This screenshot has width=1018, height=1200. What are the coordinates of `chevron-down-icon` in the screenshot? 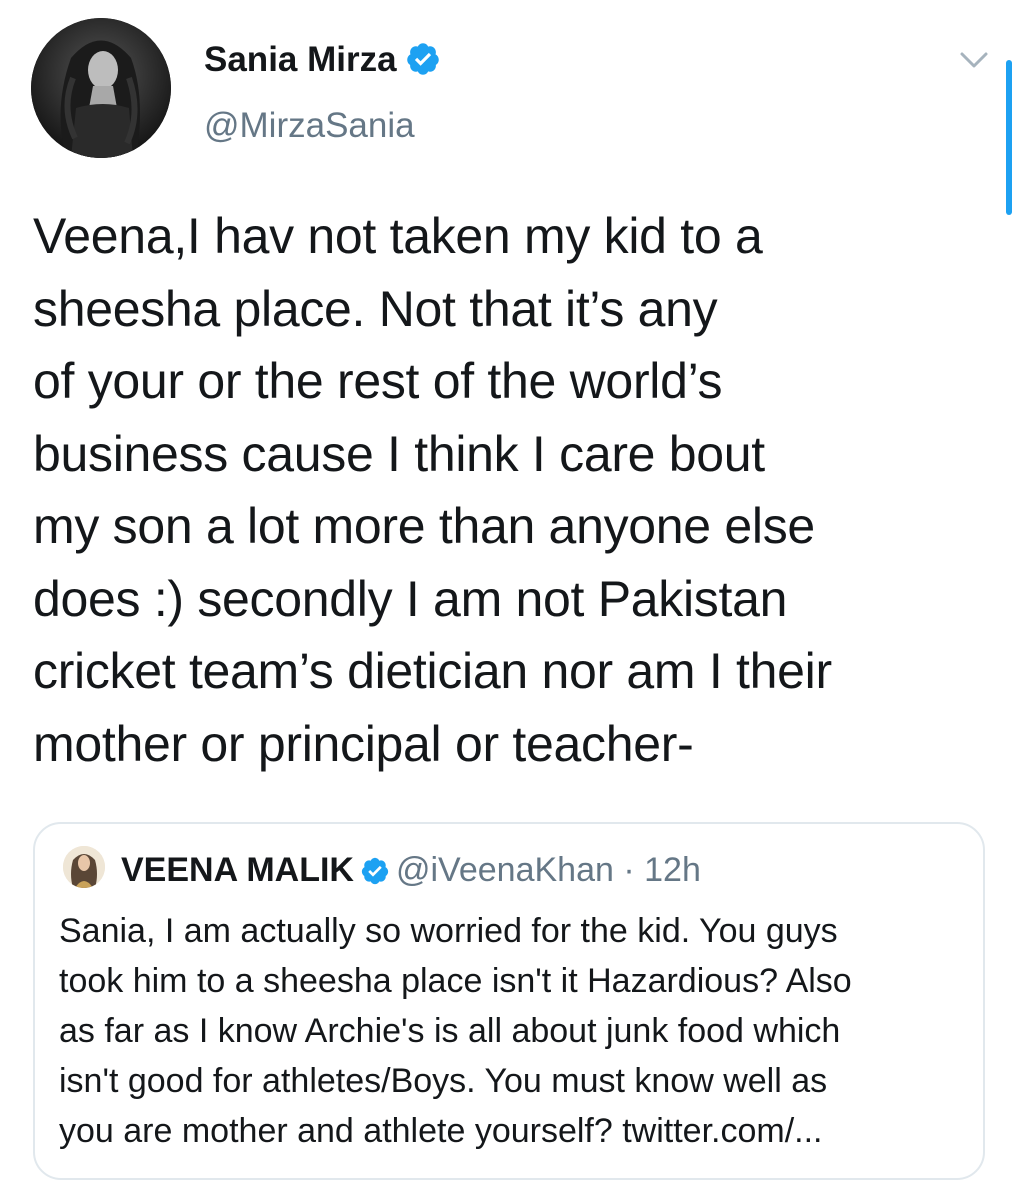 It's located at (974, 60).